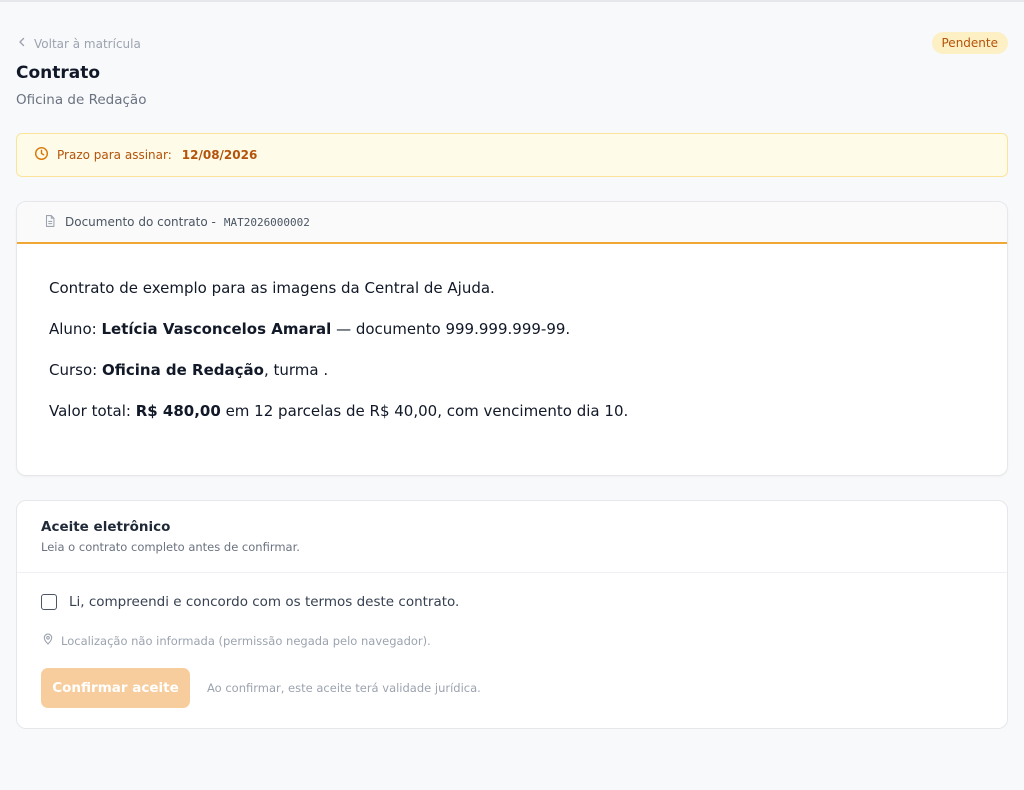 Image resolution: width=1024 pixels, height=790 pixels. What do you see at coordinates (266, 222) in the screenshot?
I see `contract-code: MAT2026000002` at bounding box center [266, 222].